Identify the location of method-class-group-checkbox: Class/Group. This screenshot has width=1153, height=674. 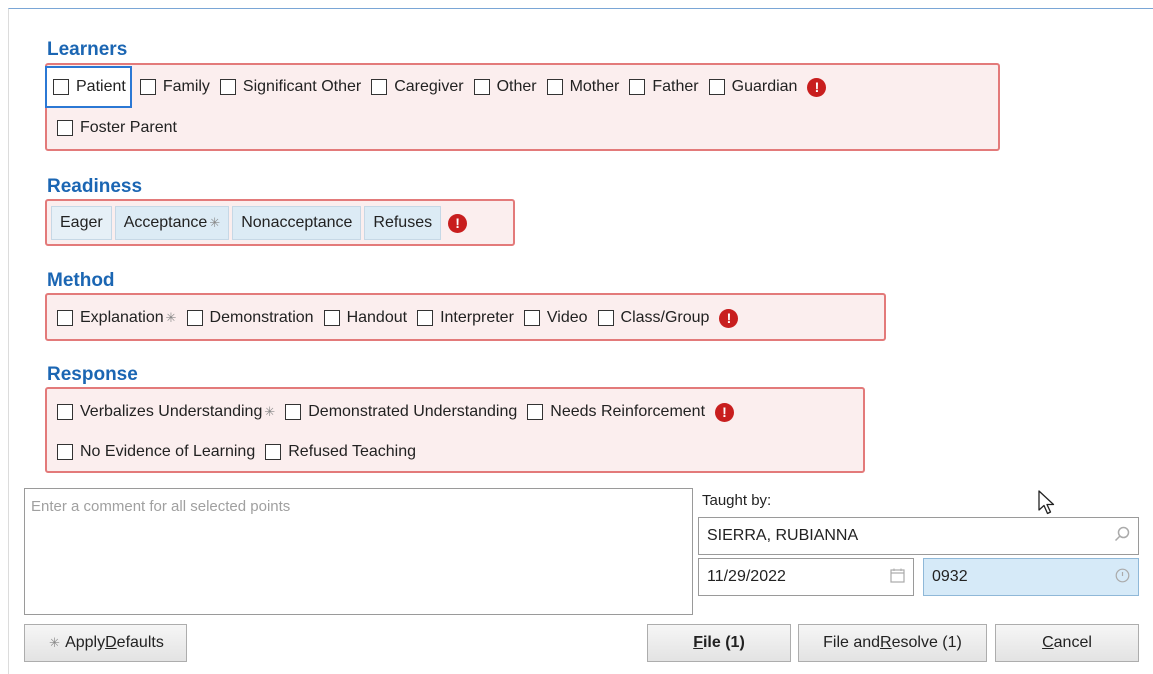
(653, 318).